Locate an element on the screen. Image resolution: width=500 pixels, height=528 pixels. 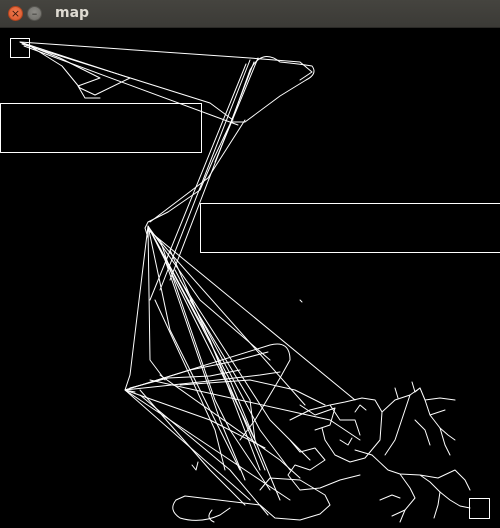
obstacle-left is located at coordinates (101, 128).